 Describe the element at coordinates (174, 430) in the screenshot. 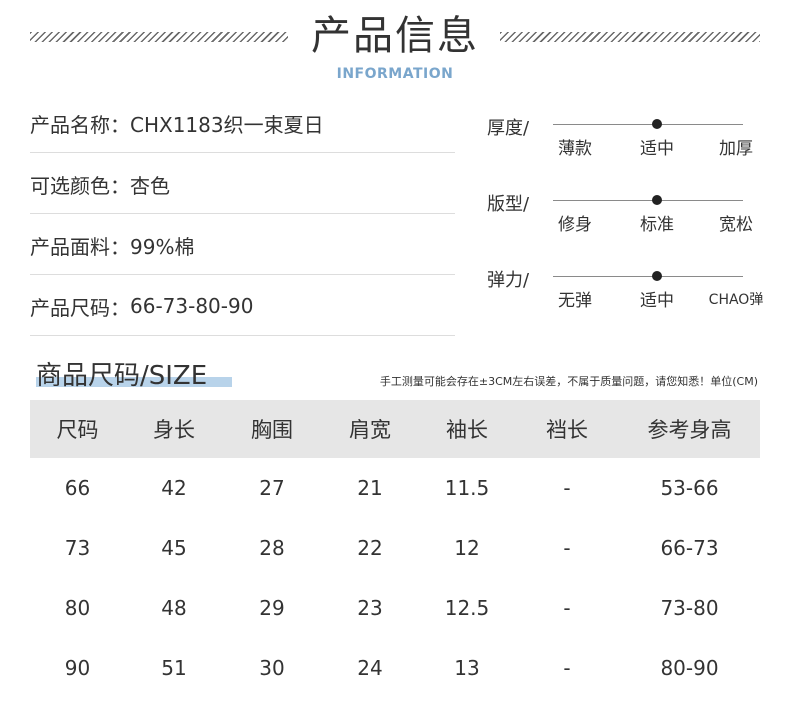

I see `column-header: 身长` at that location.